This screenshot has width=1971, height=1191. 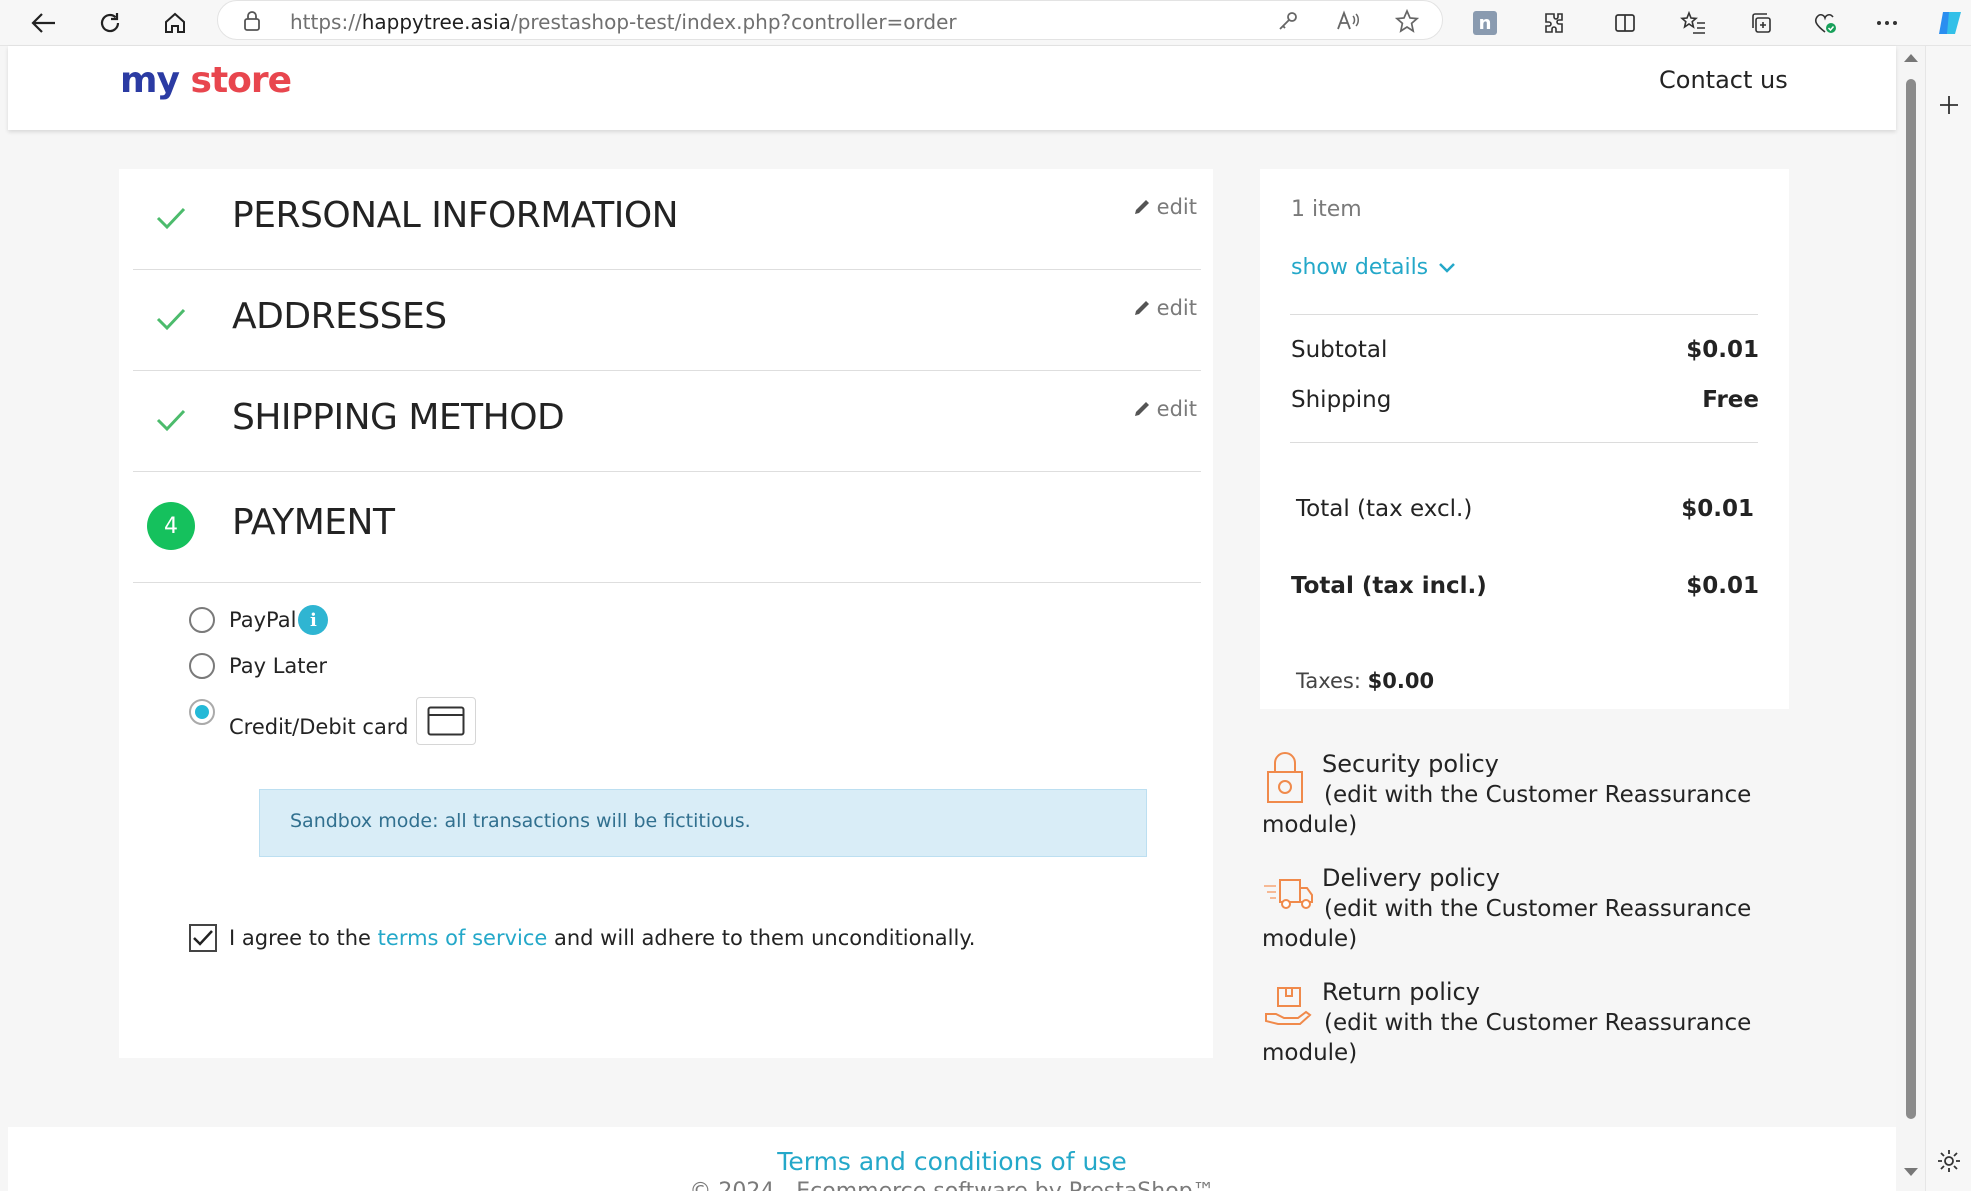 What do you see at coordinates (1341, 400) in the screenshot?
I see `shipping-label: Shipping` at bounding box center [1341, 400].